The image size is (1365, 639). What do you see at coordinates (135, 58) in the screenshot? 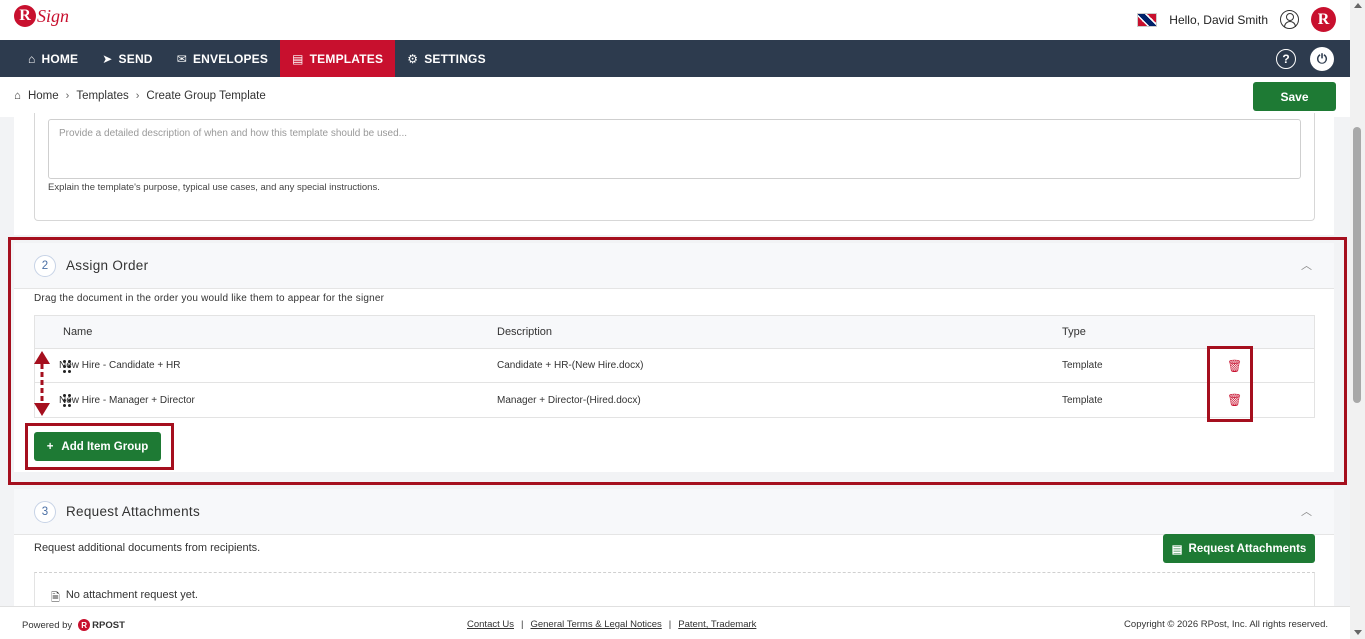
I see `nav-send-label: SEND` at bounding box center [135, 58].